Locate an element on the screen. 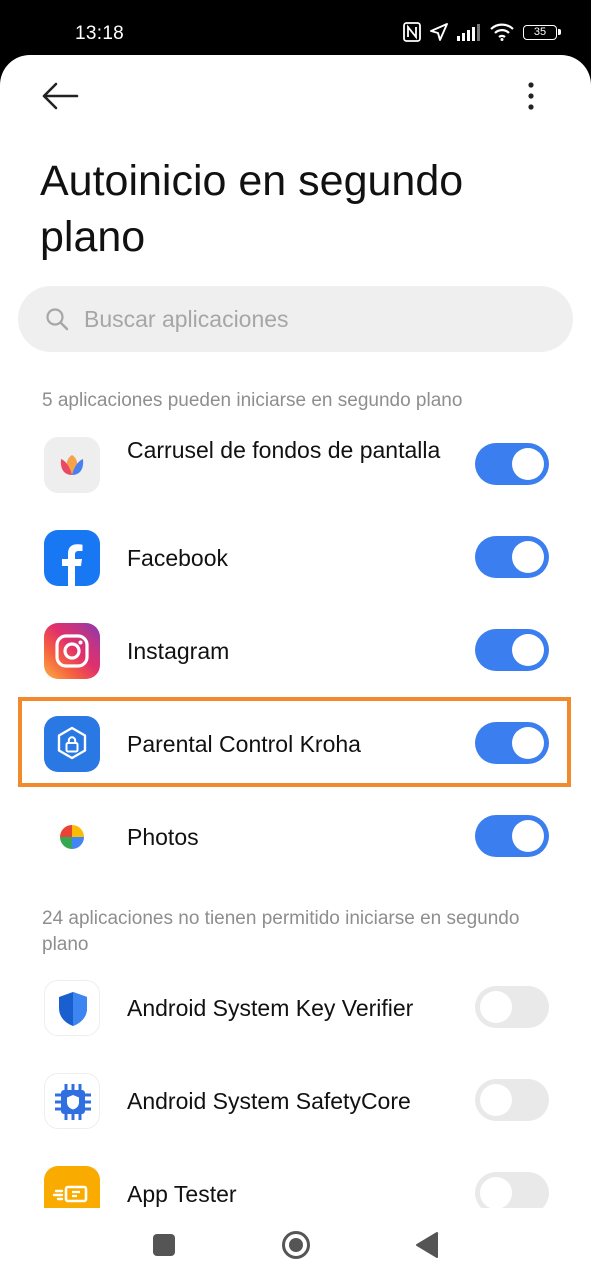 This screenshot has width=591, height=1280. key-verifier-app-icon is located at coordinates (72, 1008).